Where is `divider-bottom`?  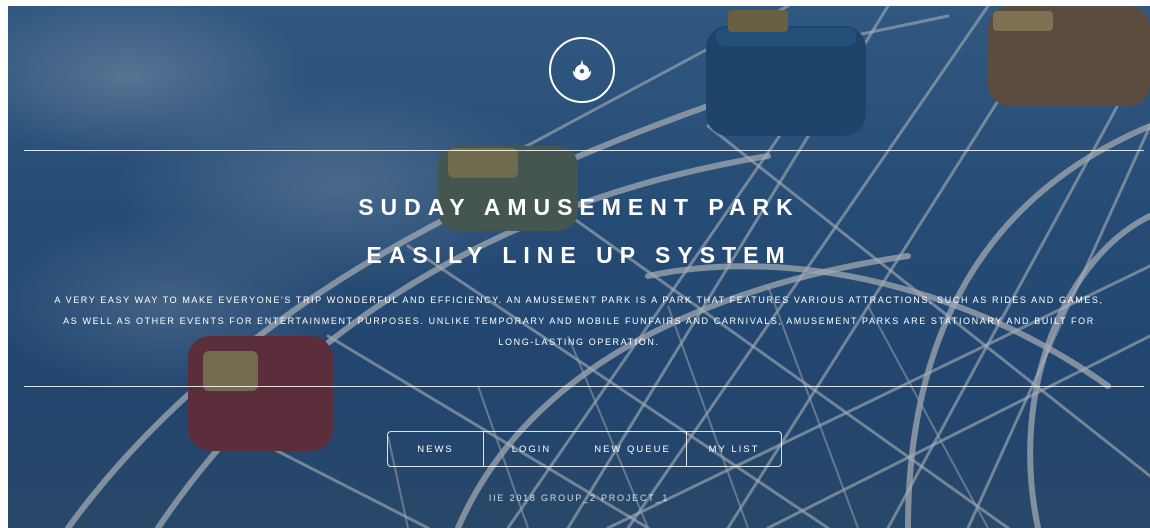 divider-bottom is located at coordinates (584, 386).